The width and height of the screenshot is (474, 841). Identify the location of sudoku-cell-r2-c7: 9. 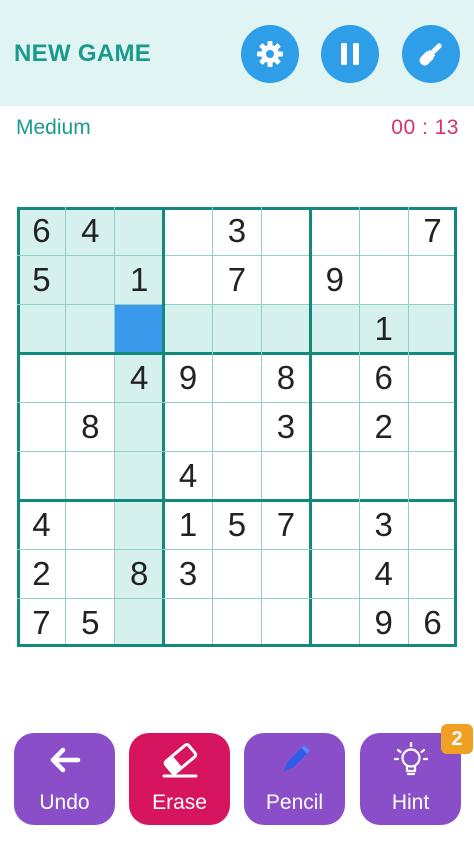
(334, 280).